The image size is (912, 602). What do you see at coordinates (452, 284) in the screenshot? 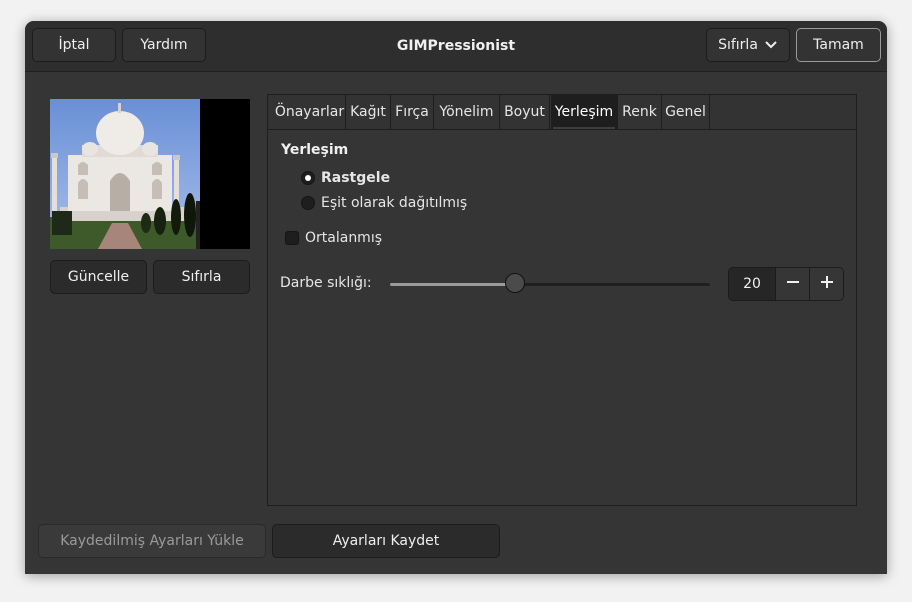
I see `stroke-density-slider-fill` at bounding box center [452, 284].